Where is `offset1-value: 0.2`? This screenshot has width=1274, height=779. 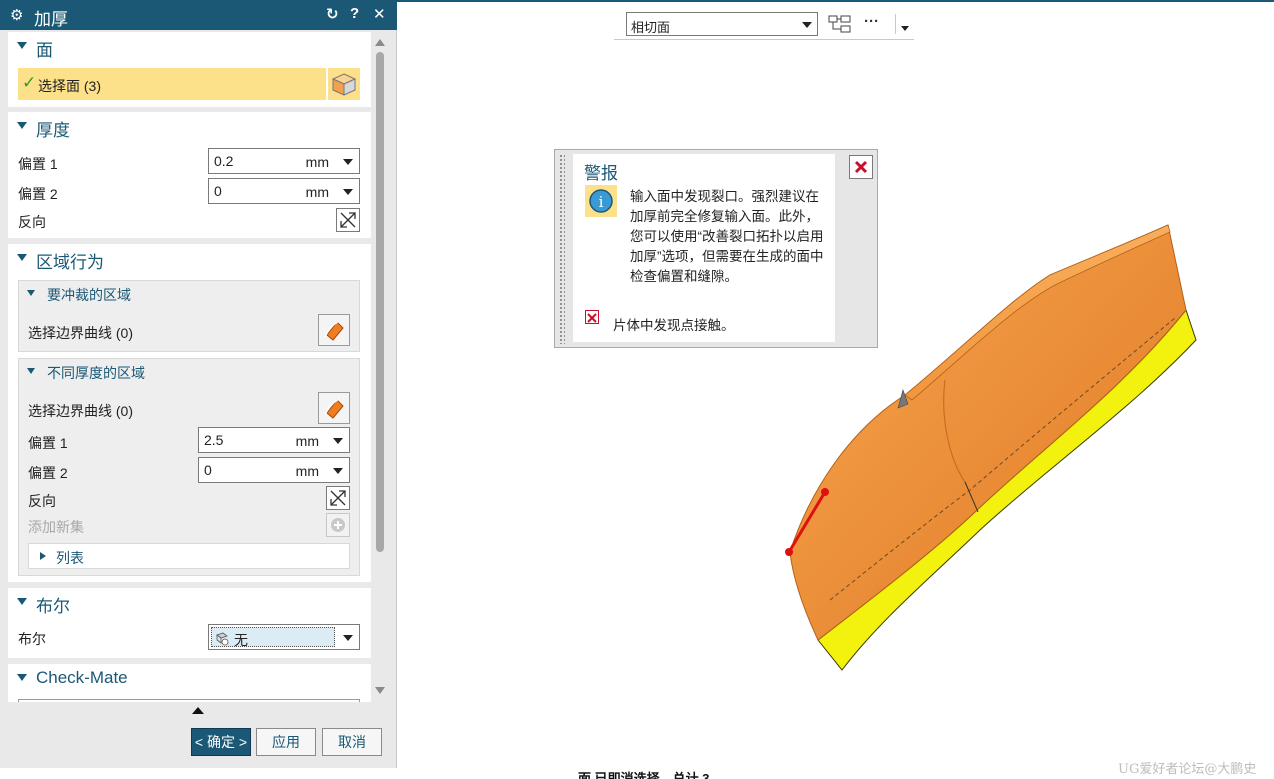 offset1-value: 0.2 is located at coordinates (224, 161).